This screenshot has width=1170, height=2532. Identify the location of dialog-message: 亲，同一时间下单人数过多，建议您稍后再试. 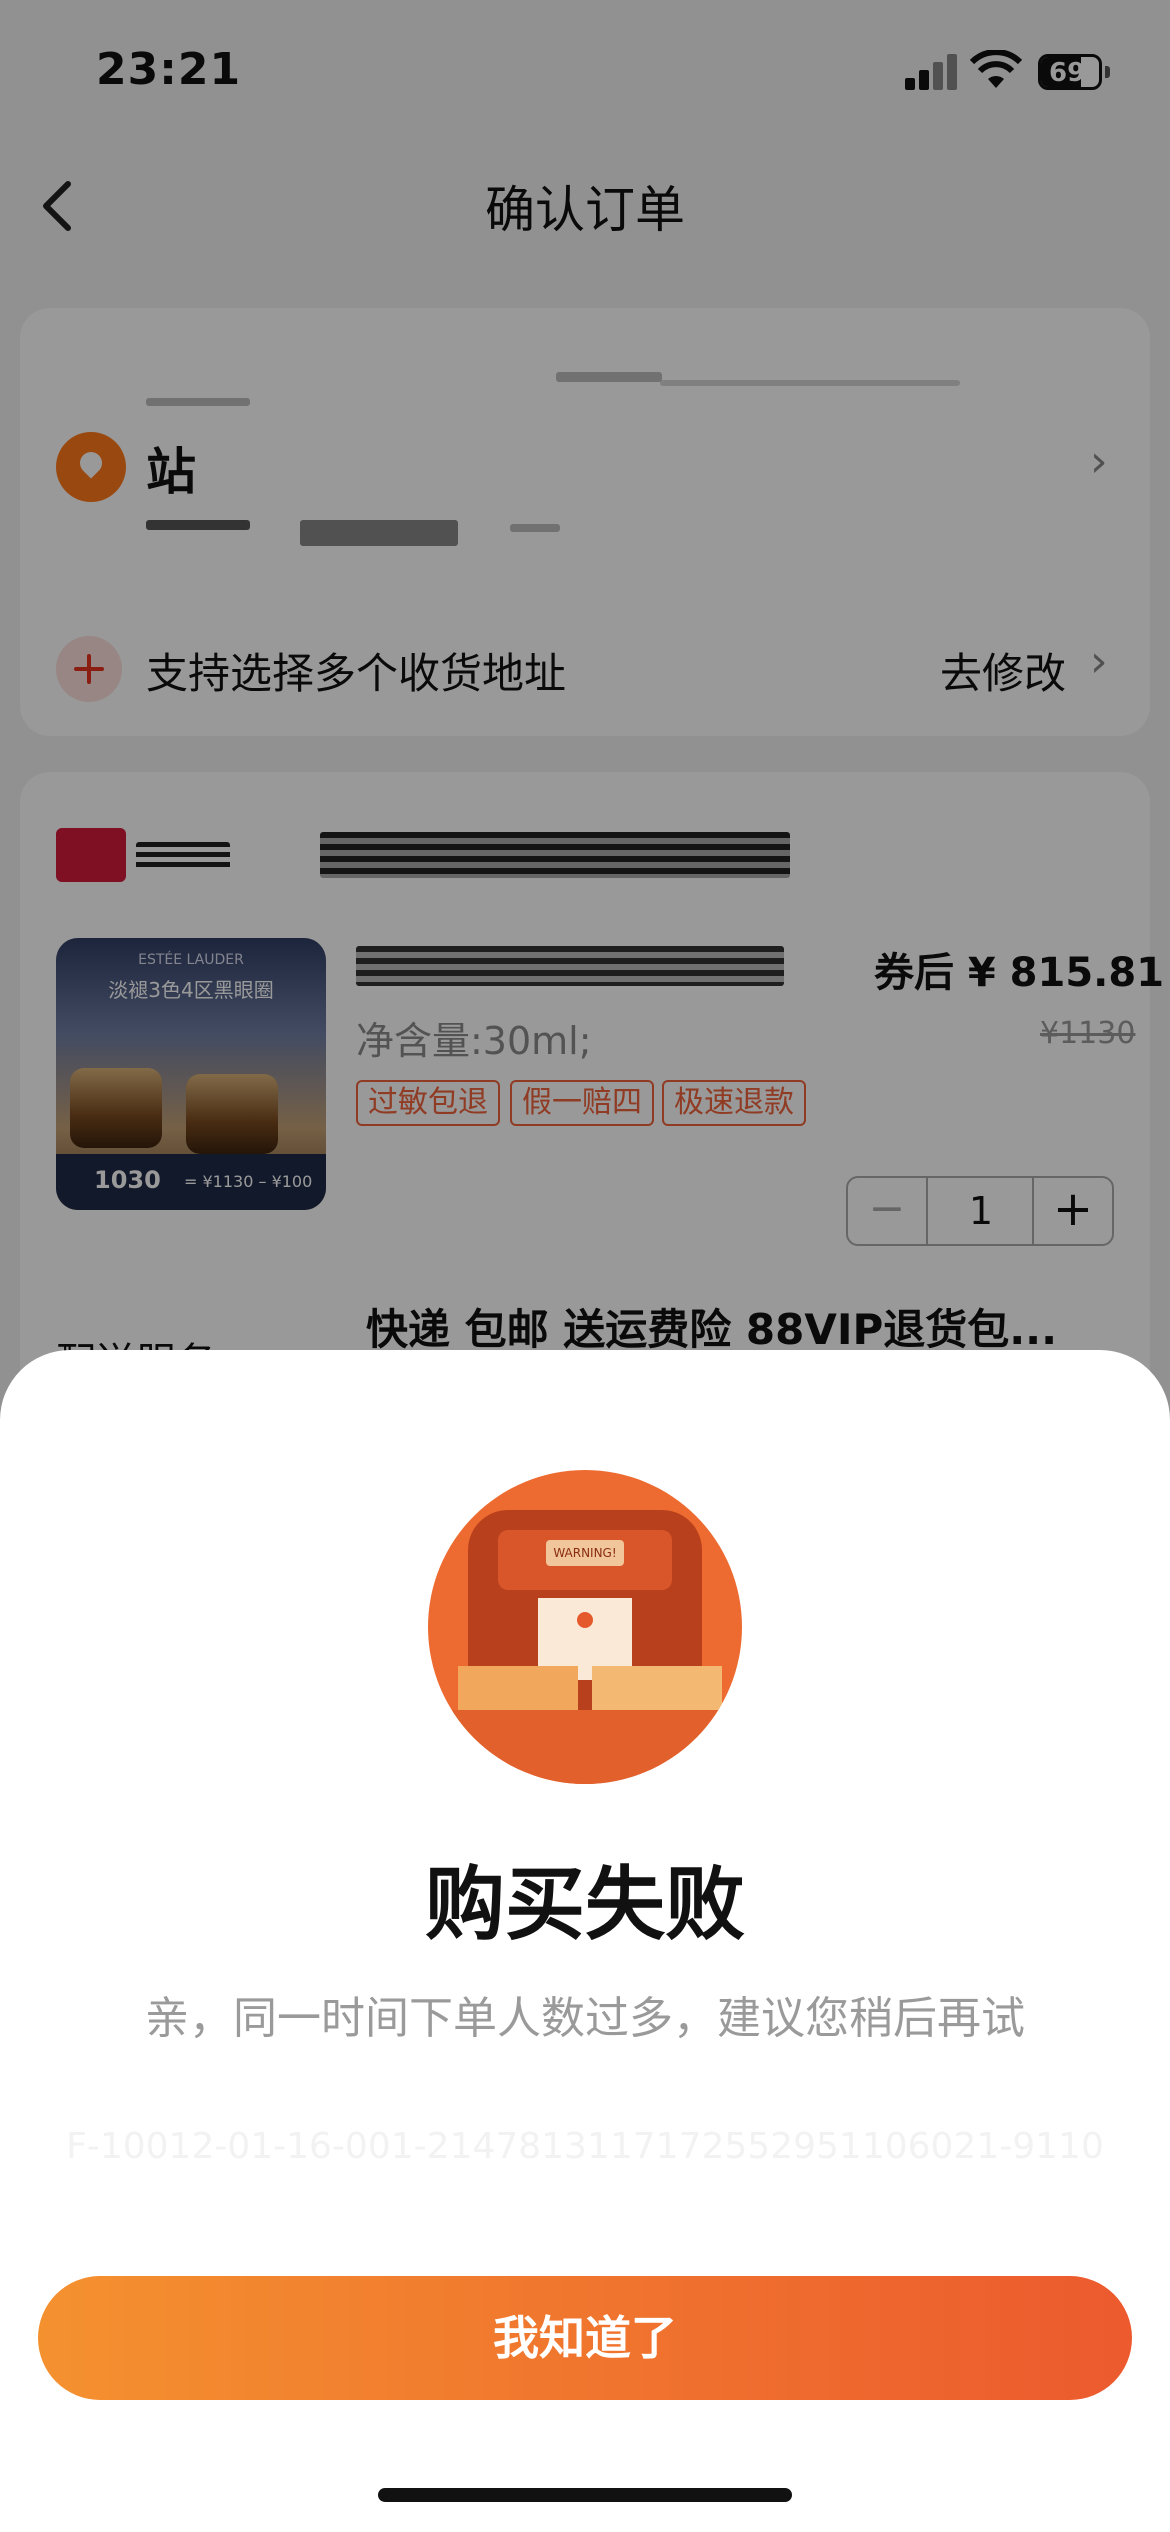
(585, 2018).